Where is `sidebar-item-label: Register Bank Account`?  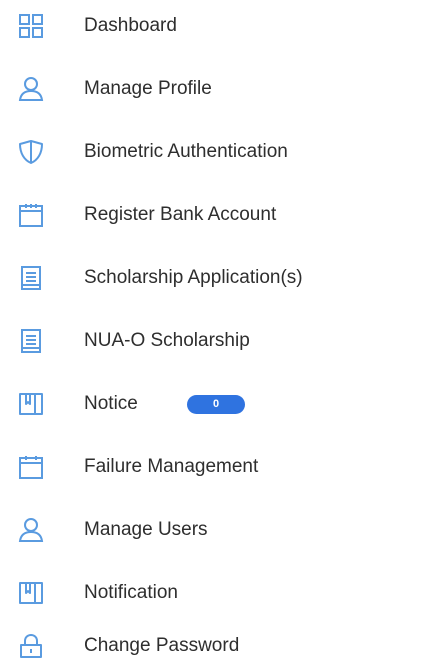
sidebar-item-label: Register Bank Account is located at coordinates (180, 214).